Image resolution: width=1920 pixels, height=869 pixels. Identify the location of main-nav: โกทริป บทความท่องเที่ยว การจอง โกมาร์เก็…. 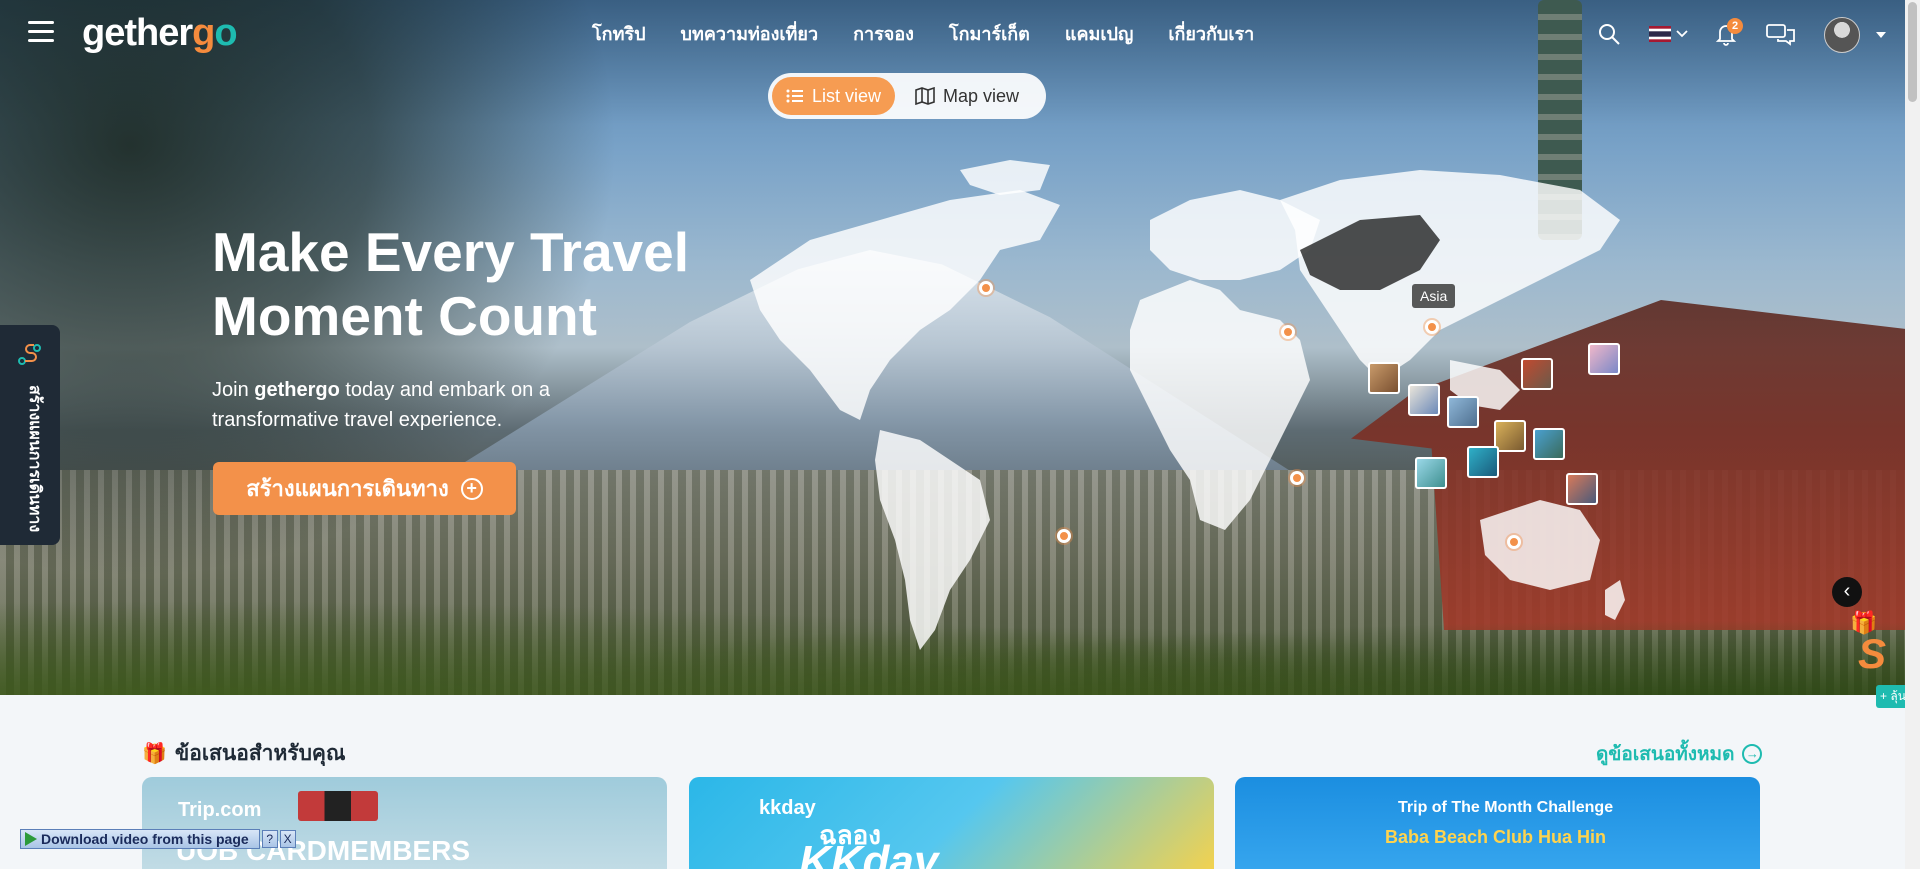
(923, 33).